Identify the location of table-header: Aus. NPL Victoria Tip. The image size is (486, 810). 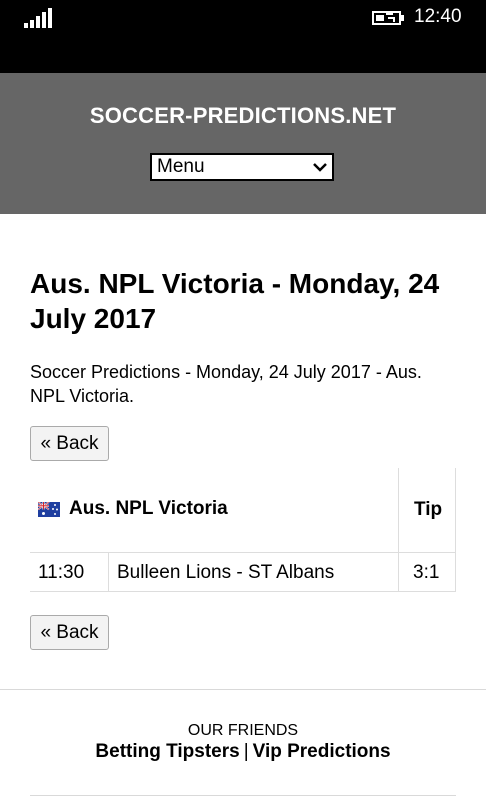
(243, 510).